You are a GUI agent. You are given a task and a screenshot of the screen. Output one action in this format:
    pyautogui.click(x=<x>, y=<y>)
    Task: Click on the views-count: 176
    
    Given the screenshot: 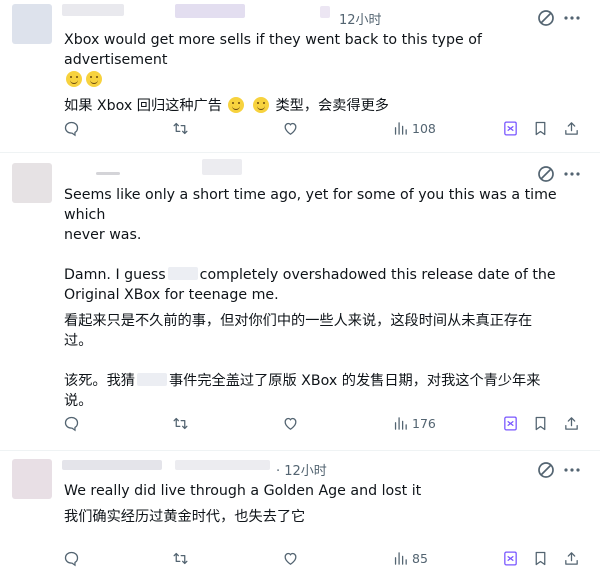 What is the action you would take?
    pyautogui.click(x=424, y=423)
    